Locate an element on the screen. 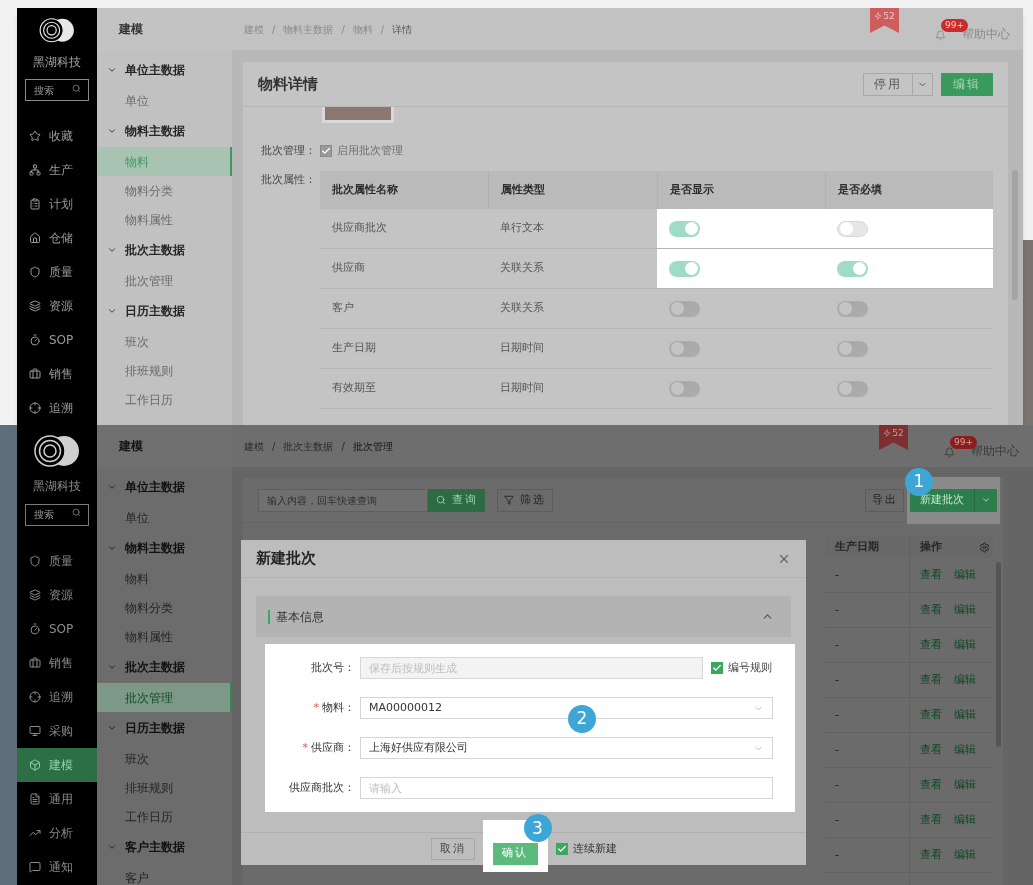  section-header: 基本信息 is located at coordinates (523, 616).